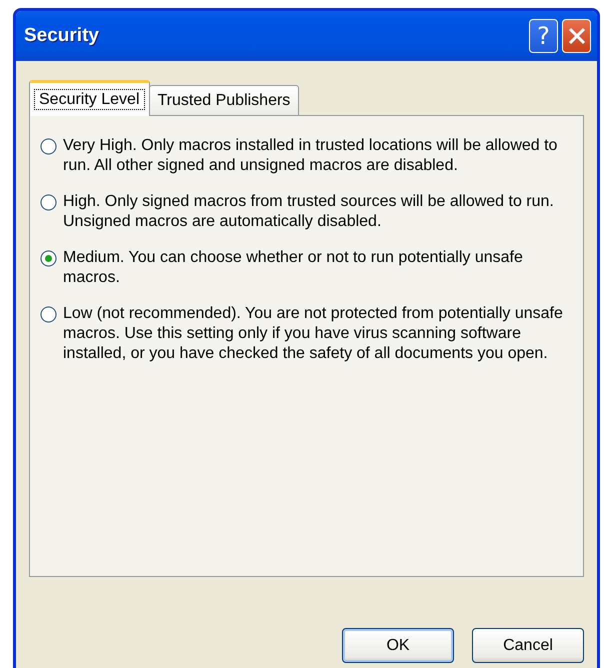  I want to click on help-button: ?, so click(543, 36).